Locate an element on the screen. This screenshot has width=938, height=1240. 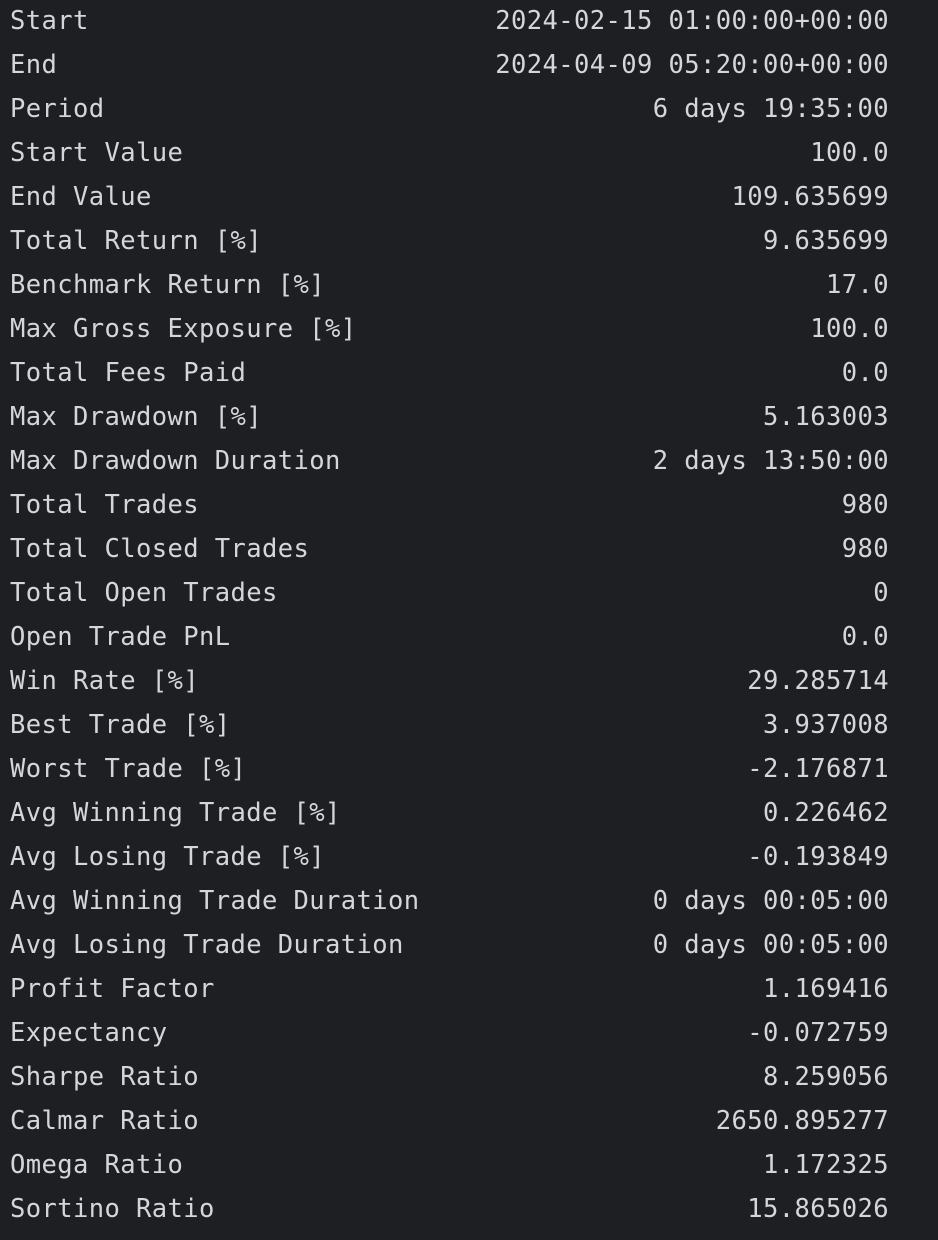
stat-row-best-trade: Best Trade [%] 3.937008 is located at coordinates (469, 726).